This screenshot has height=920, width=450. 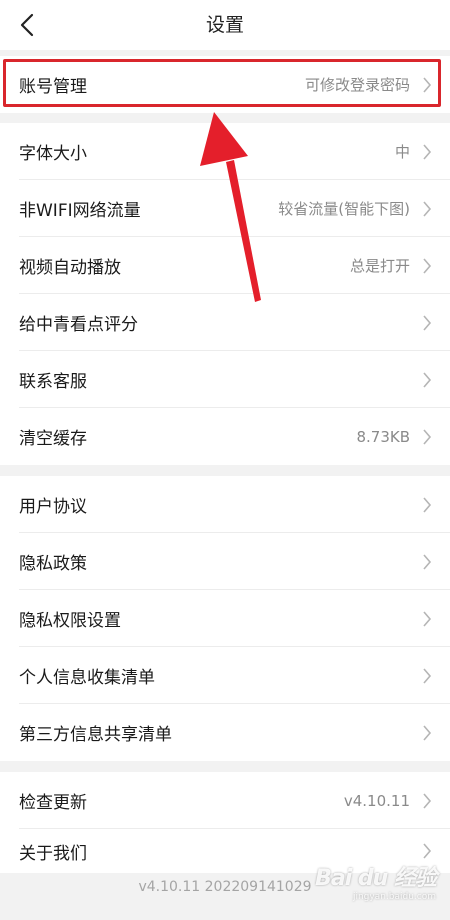 What do you see at coordinates (225, 208) in the screenshot?
I see `row-non-wifi-traffic: 非WIFI网络流量 较省流量(智能下图)` at bounding box center [225, 208].